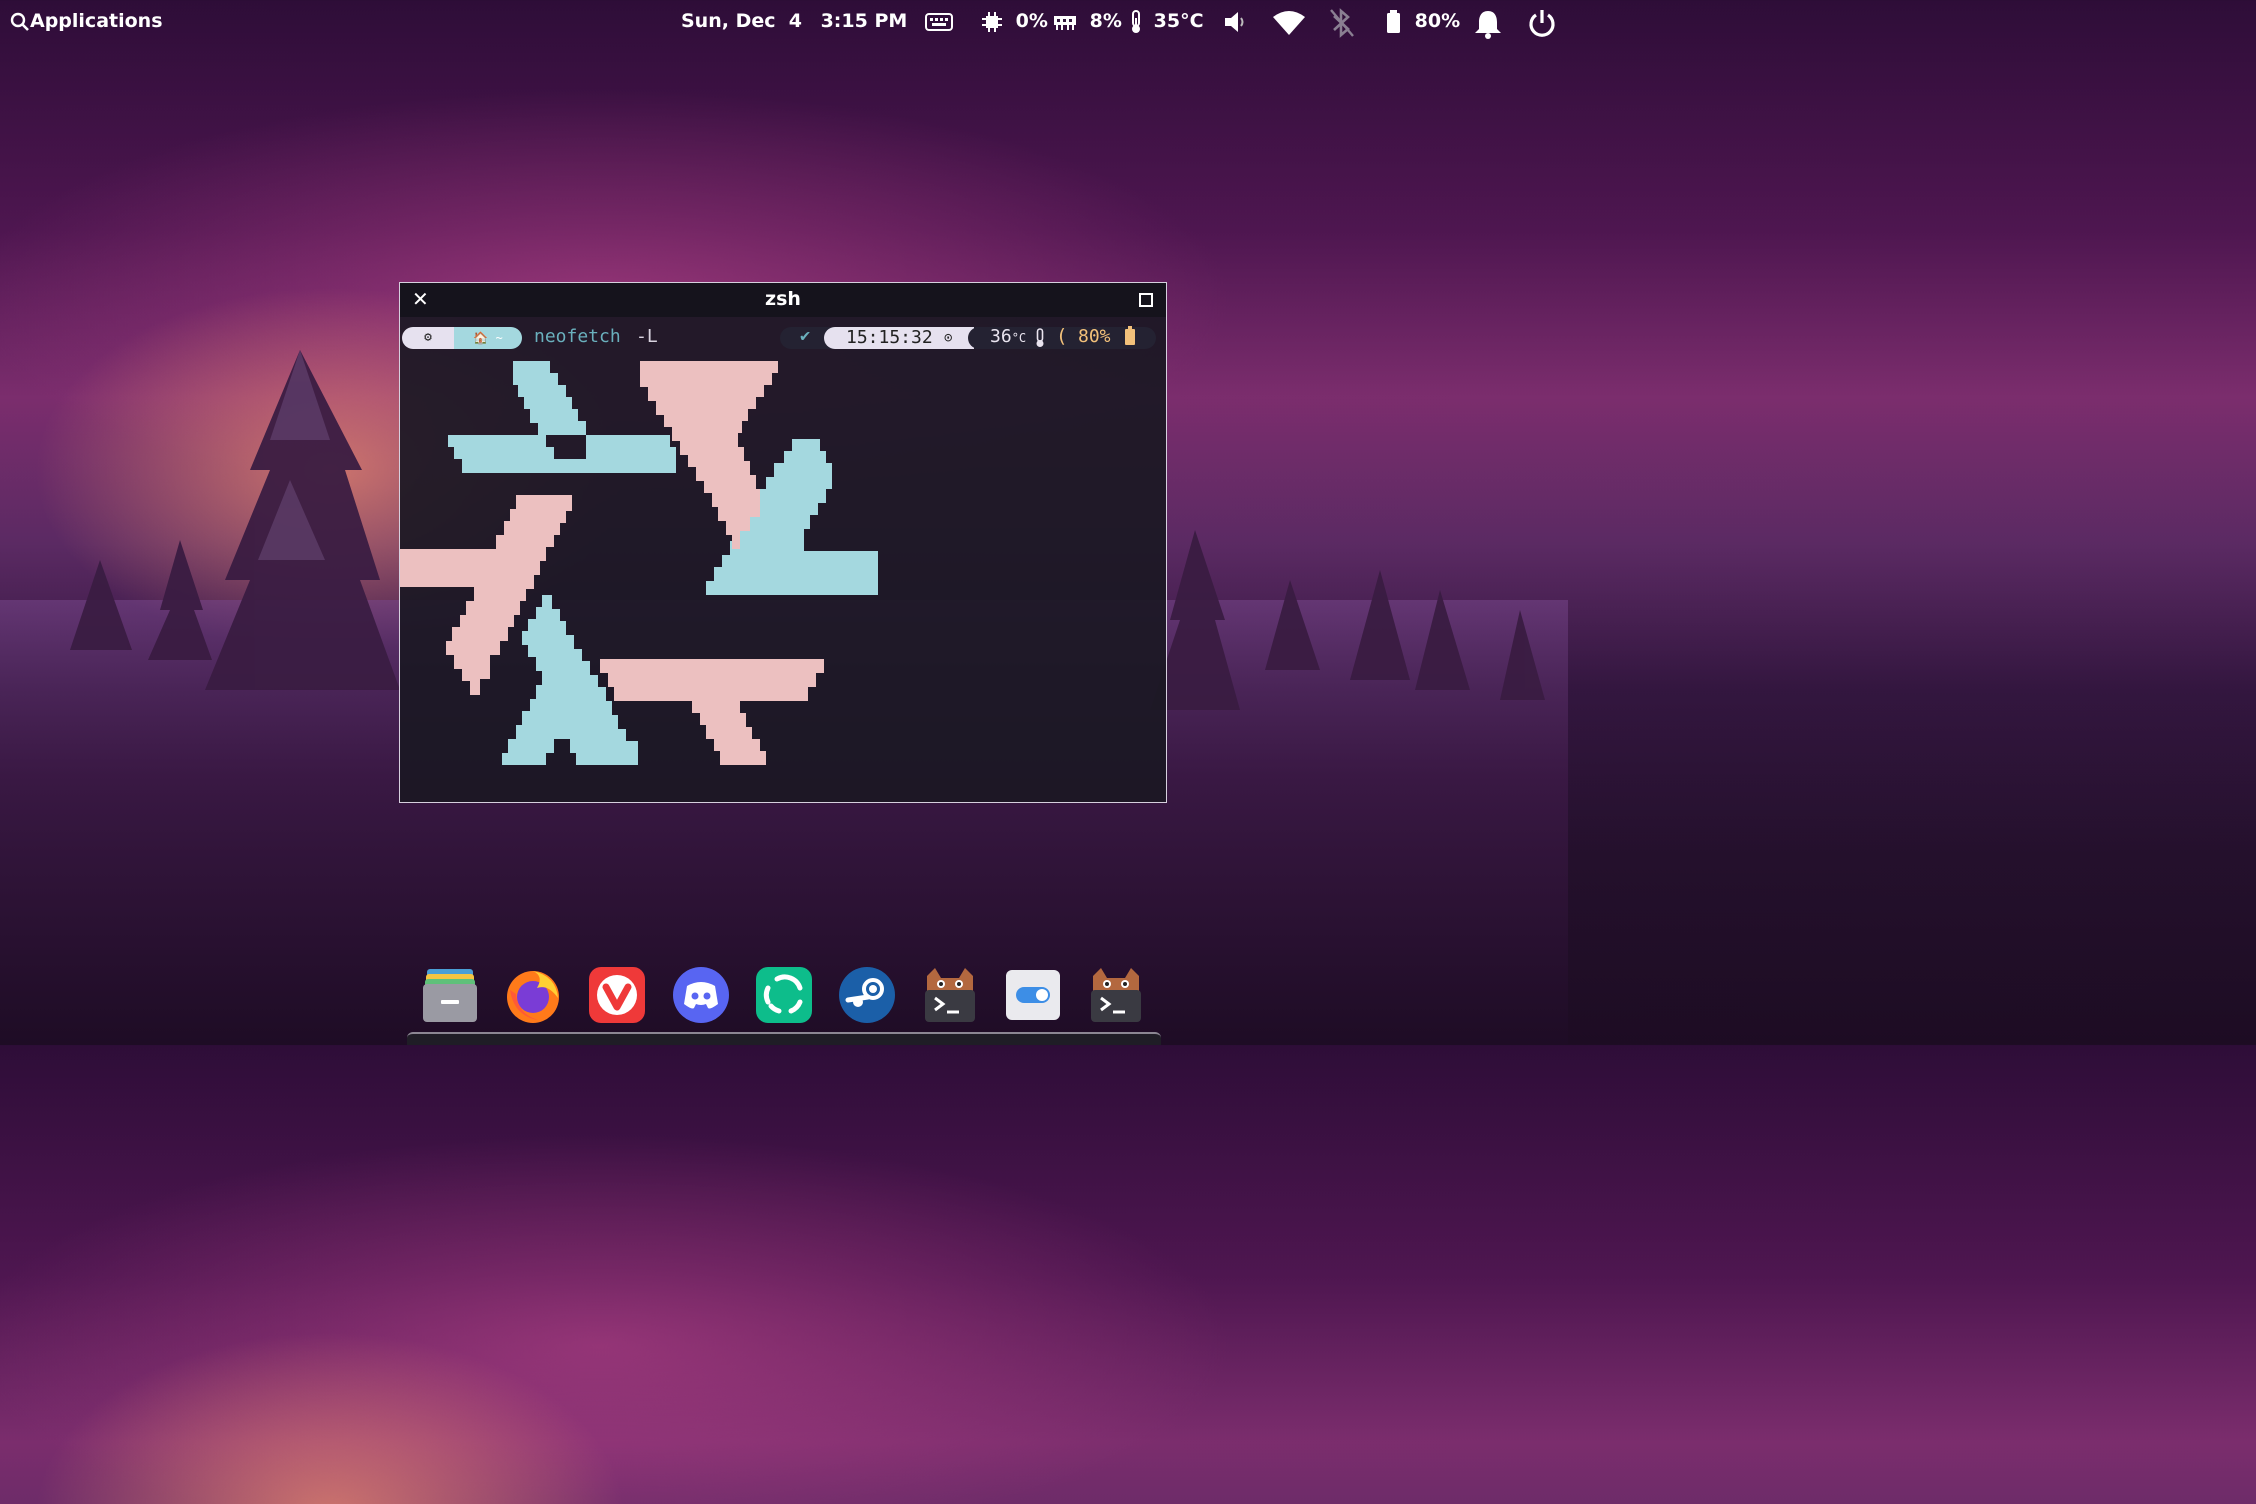  Describe the element at coordinates (741, 21) in the screenshot. I see `date-label: Sun, Dec 4` at that location.